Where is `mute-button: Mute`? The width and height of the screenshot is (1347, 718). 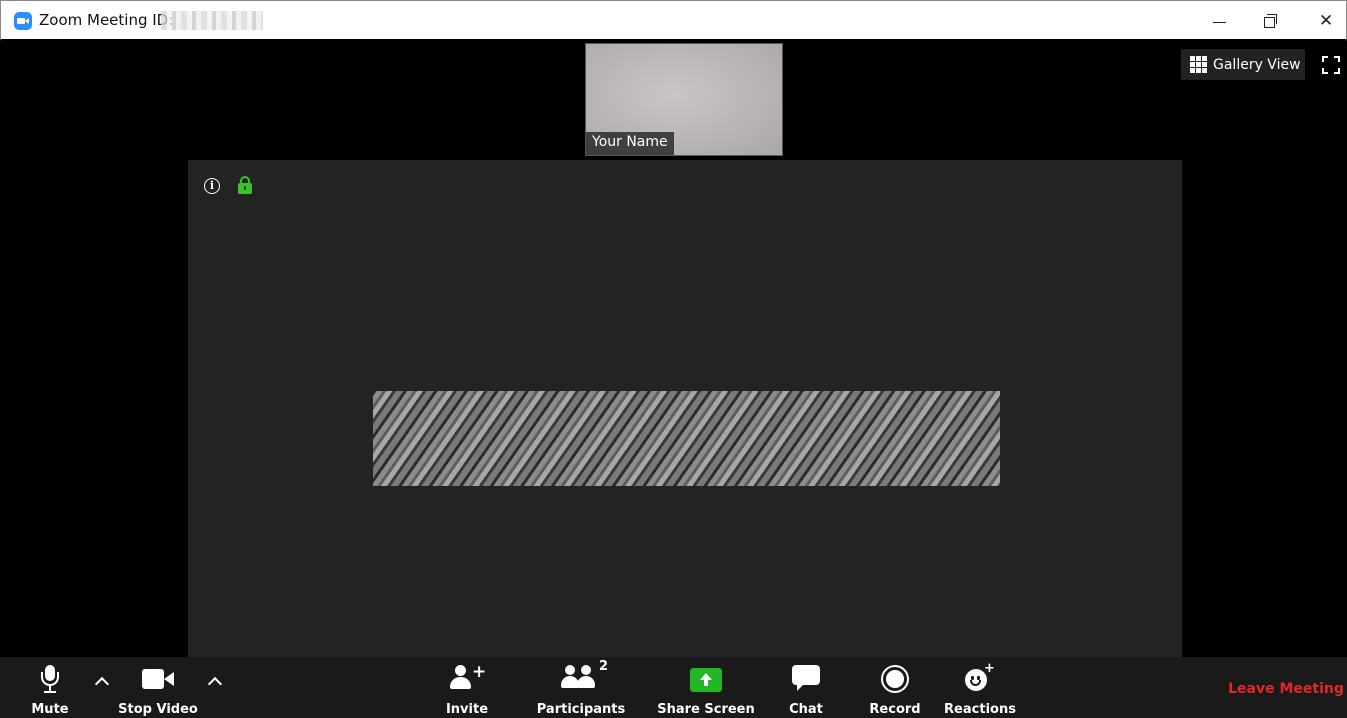 mute-button: Mute is located at coordinates (50, 687).